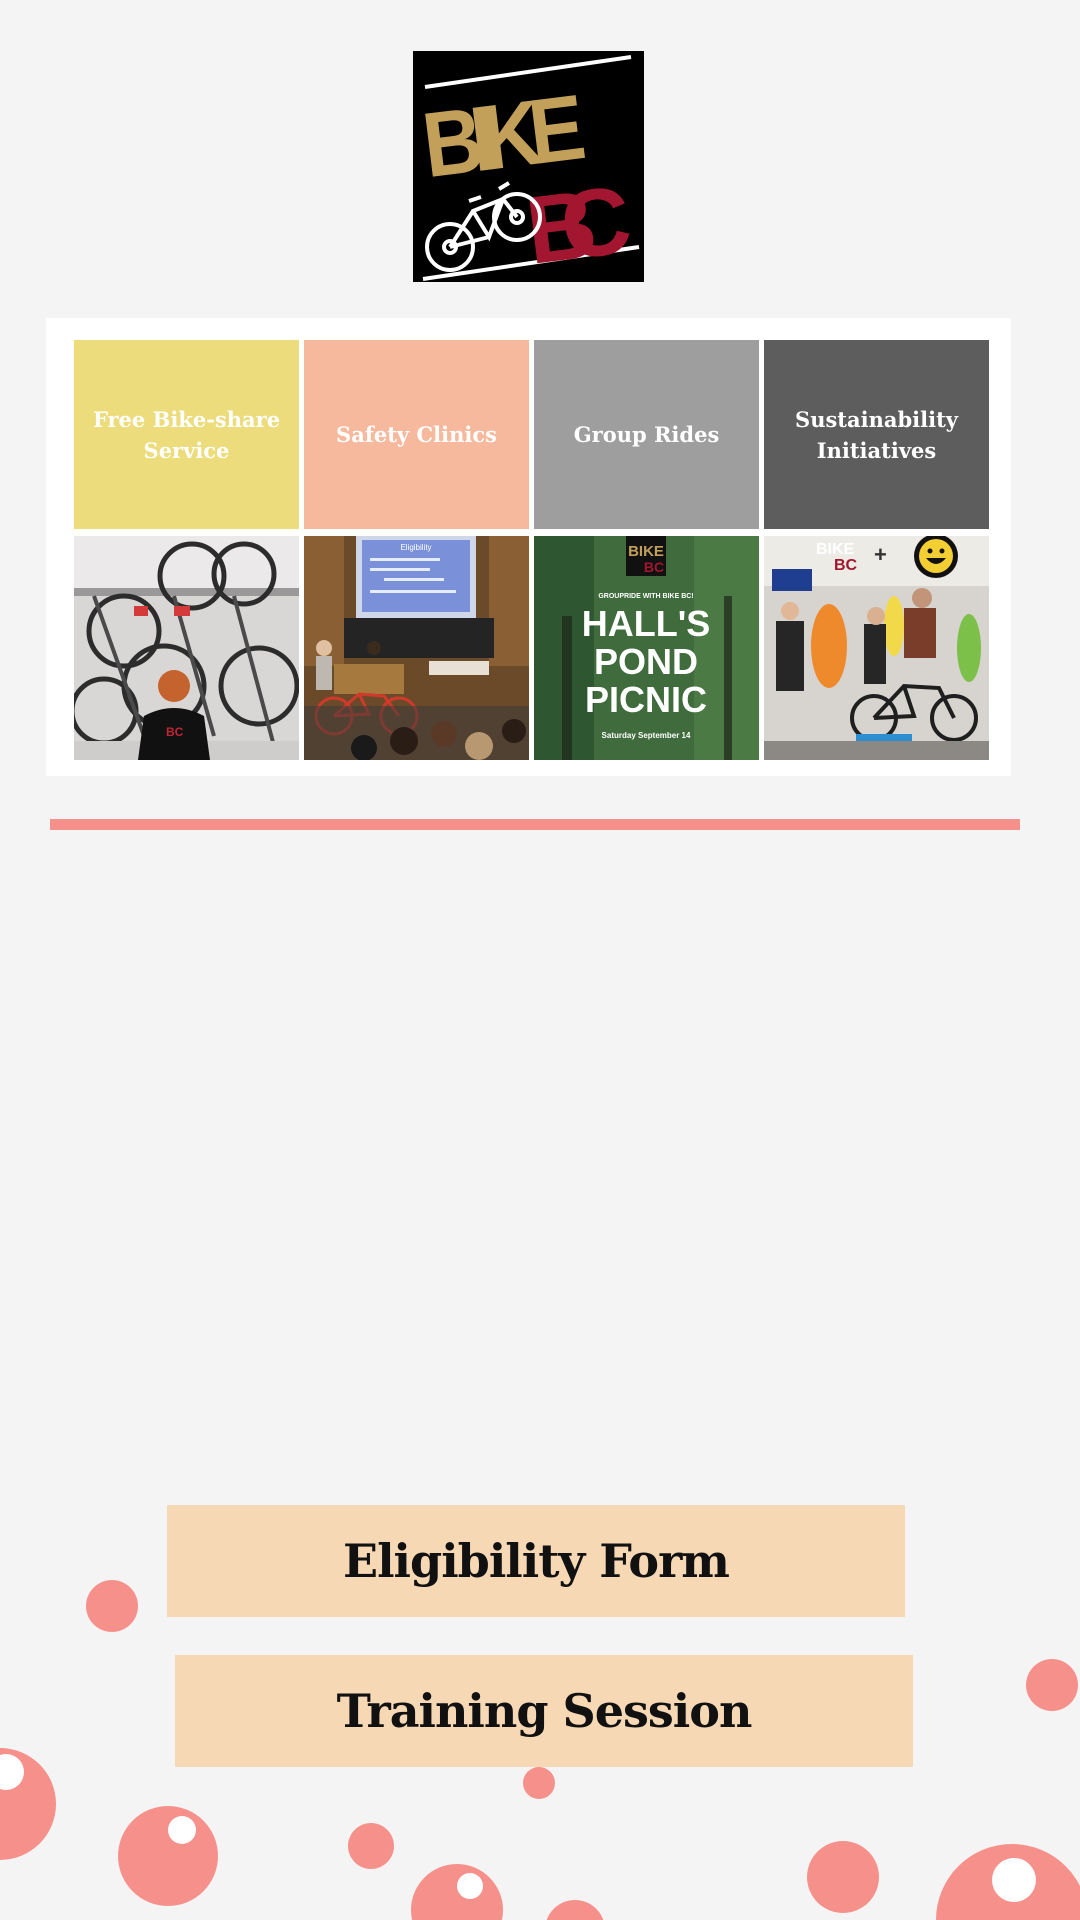  What do you see at coordinates (483, 226) in the screenshot?
I see `bicycle-icon` at bounding box center [483, 226].